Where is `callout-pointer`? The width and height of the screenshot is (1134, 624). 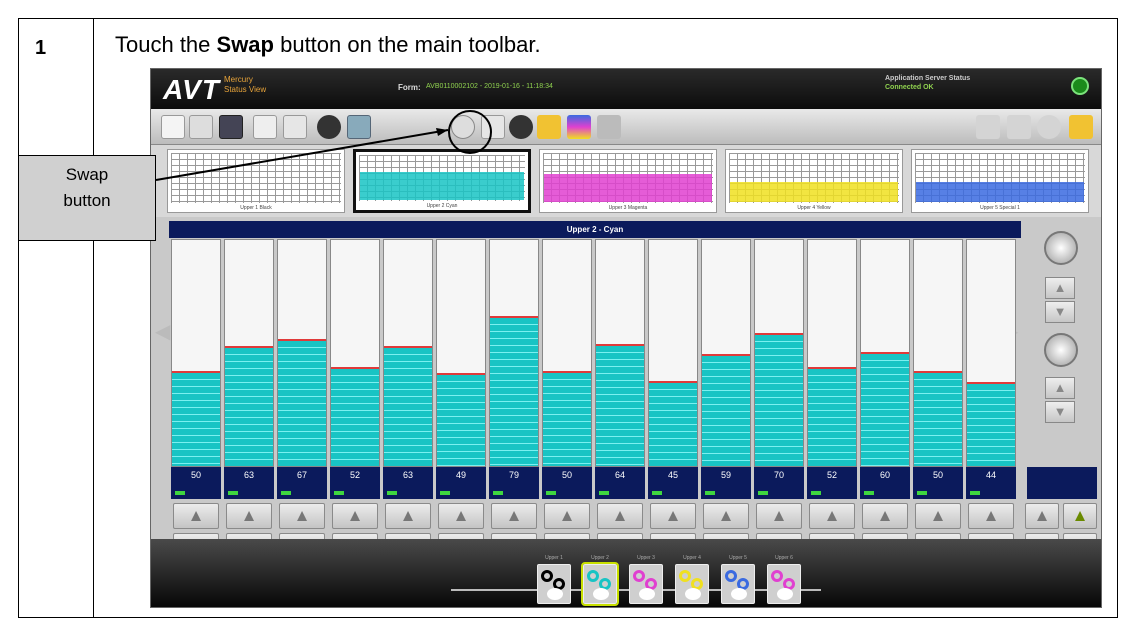 callout-pointer is located at coordinates (302, 154).